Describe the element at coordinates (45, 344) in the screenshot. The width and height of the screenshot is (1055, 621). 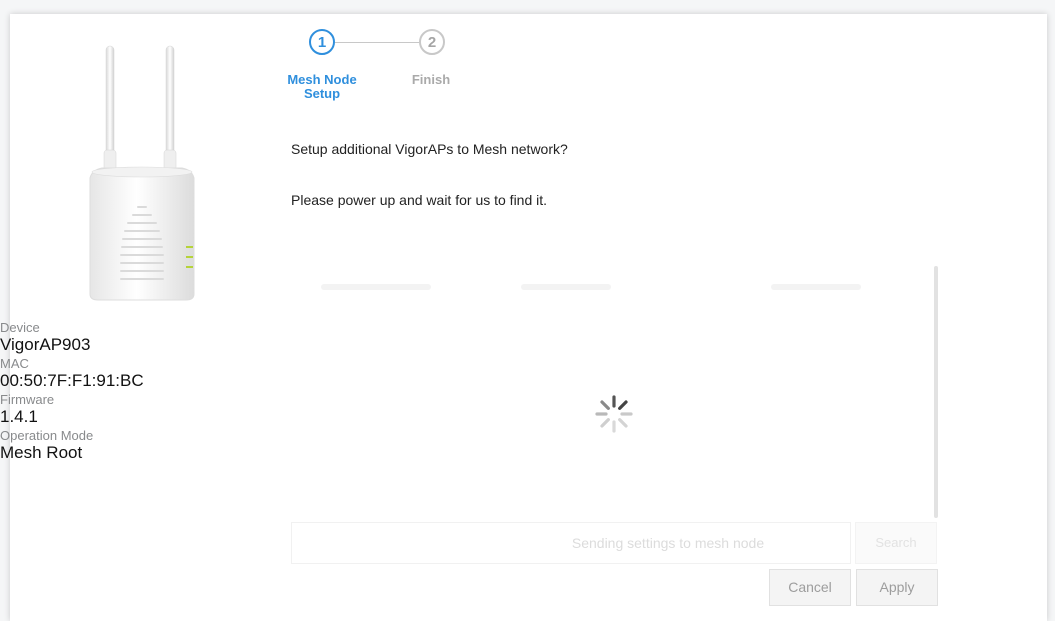
I see `device-value: VigorAP903` at that location.